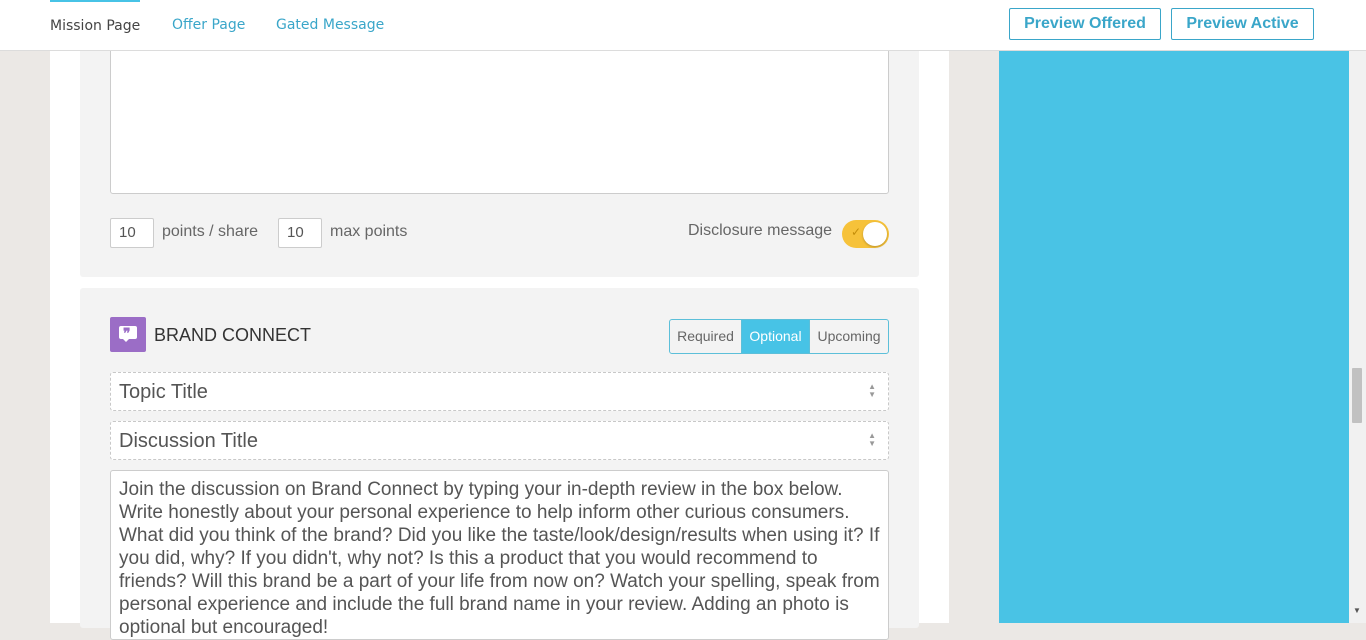 The height and width of the screenshot is (640, 1366). What do you see at coordinates (875, 234) in the screenshot?
I see `toggle-knob` at bounding box center [875, 234].